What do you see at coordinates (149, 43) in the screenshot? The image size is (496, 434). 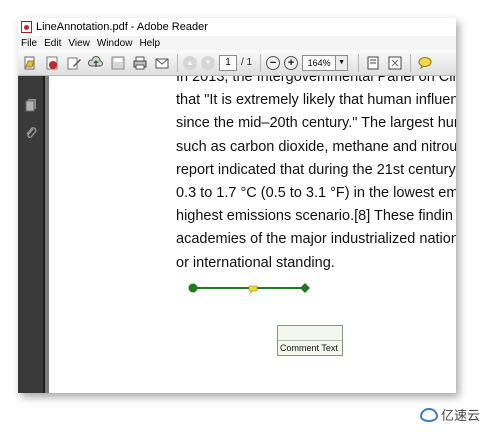 I see `menu-help: Help` at bounding box center [149, 43].